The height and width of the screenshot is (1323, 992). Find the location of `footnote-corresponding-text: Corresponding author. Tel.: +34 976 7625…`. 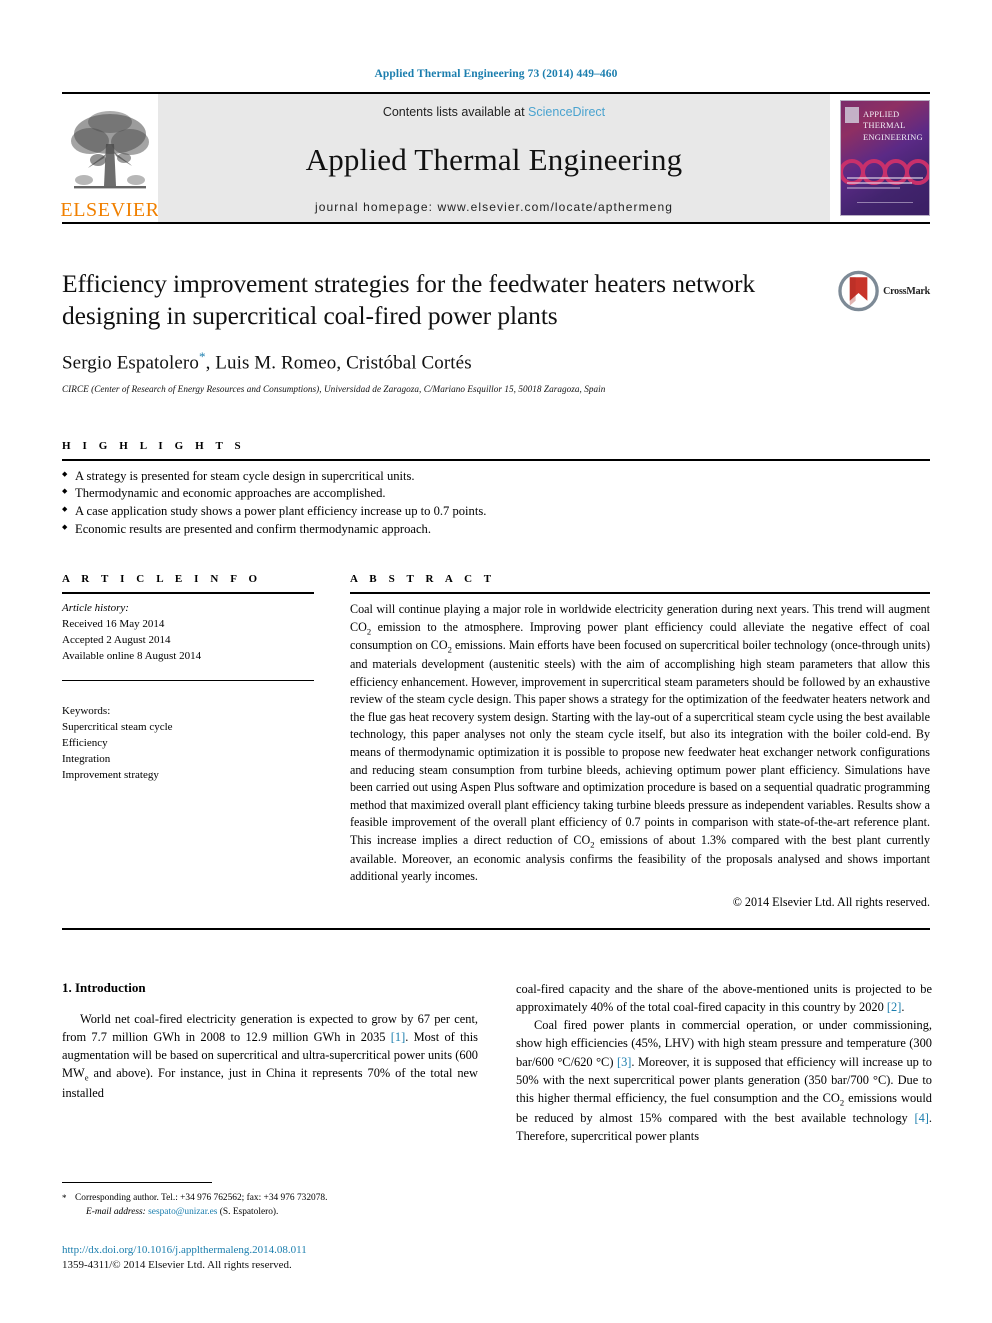

footnote-corresponding-text: Corresponding author. Tel.: +34 976 7625… is located at coordinates (201, 1198).